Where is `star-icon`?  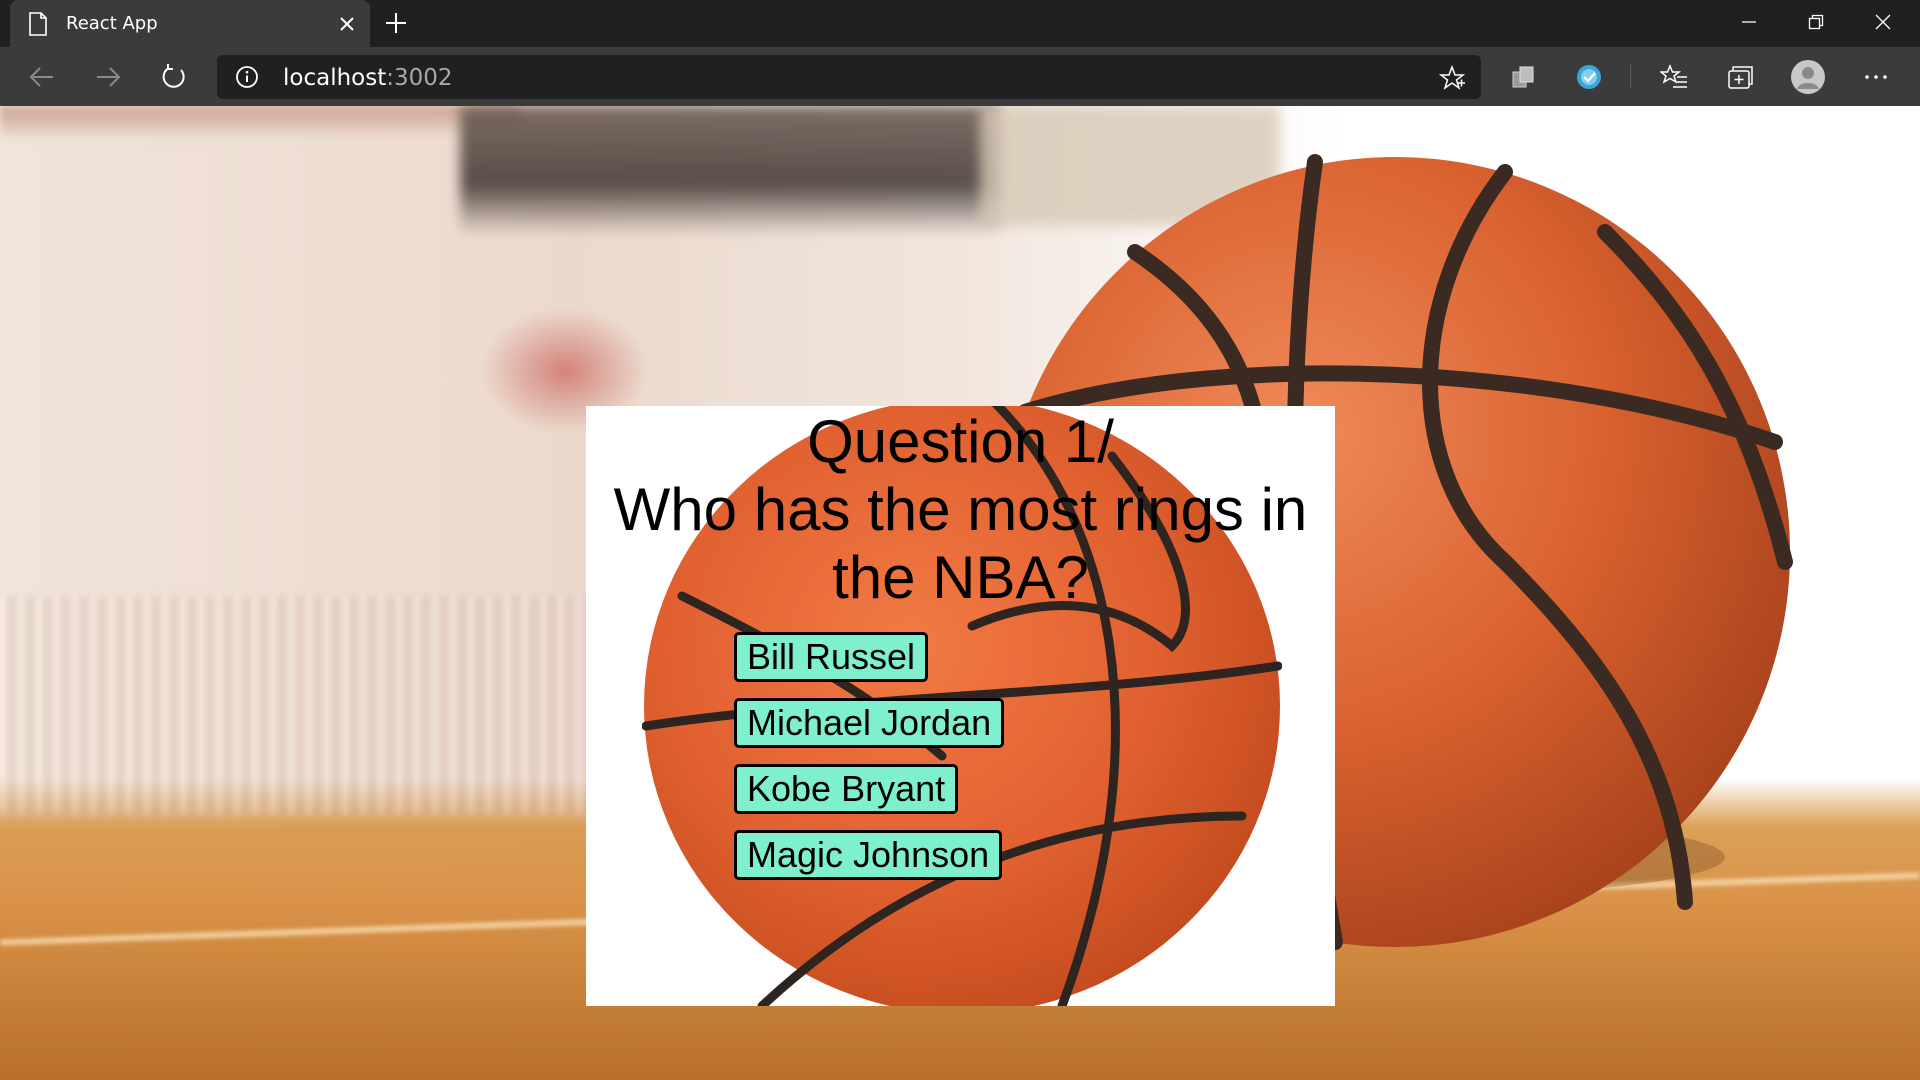
star-icon is located at coordinates (1452, 78).